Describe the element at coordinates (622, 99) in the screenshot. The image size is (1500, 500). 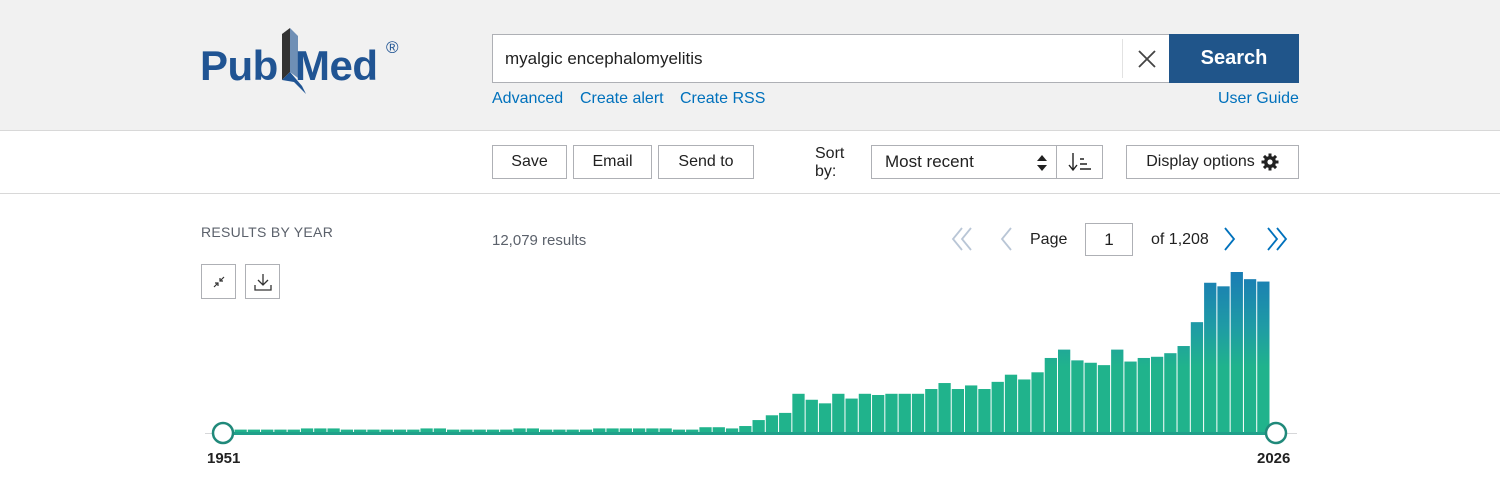
I see `create-alert-link: Create alert` at that location.